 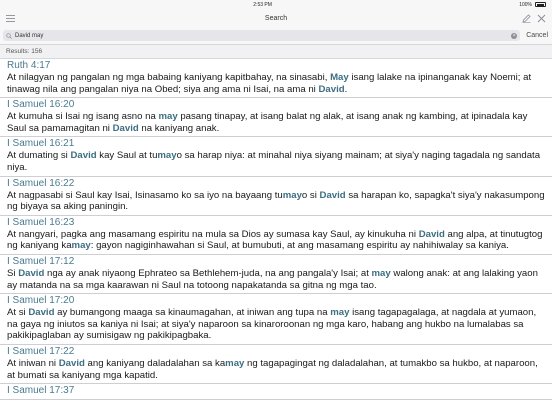 I want to click on verse-fragment: At si, so click(x=18, y=313).